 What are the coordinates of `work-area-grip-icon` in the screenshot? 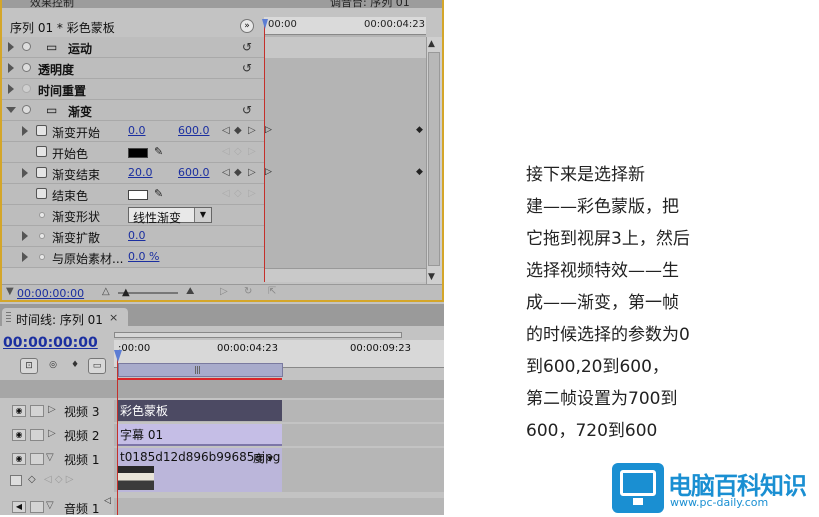 It's located at (198, 370).